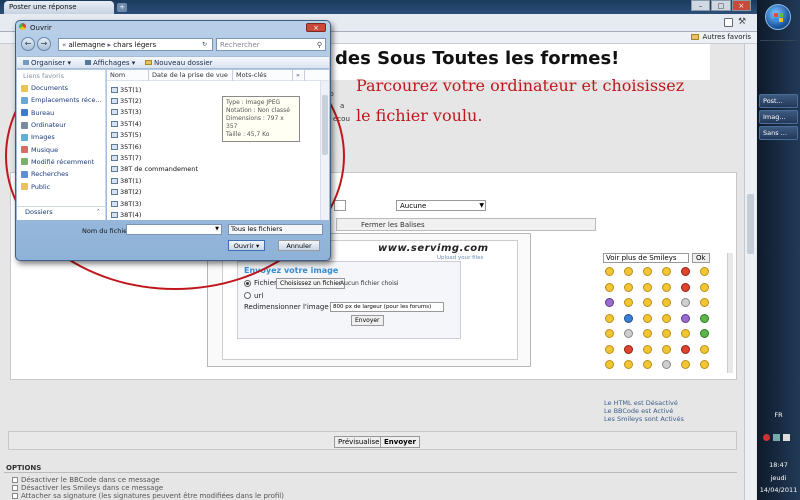 This screenshot has height=500, width=800. Describe the element at coordinates (778, 415) in the screenshot. I see `language-indicator: FR` at that location.